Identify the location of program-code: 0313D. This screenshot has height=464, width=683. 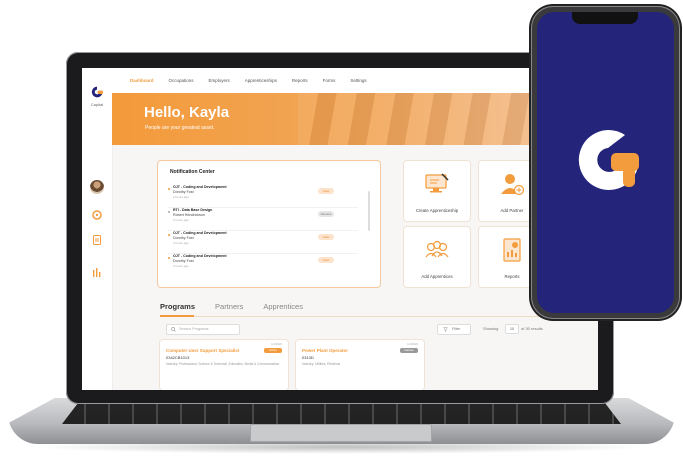
(308, 357).